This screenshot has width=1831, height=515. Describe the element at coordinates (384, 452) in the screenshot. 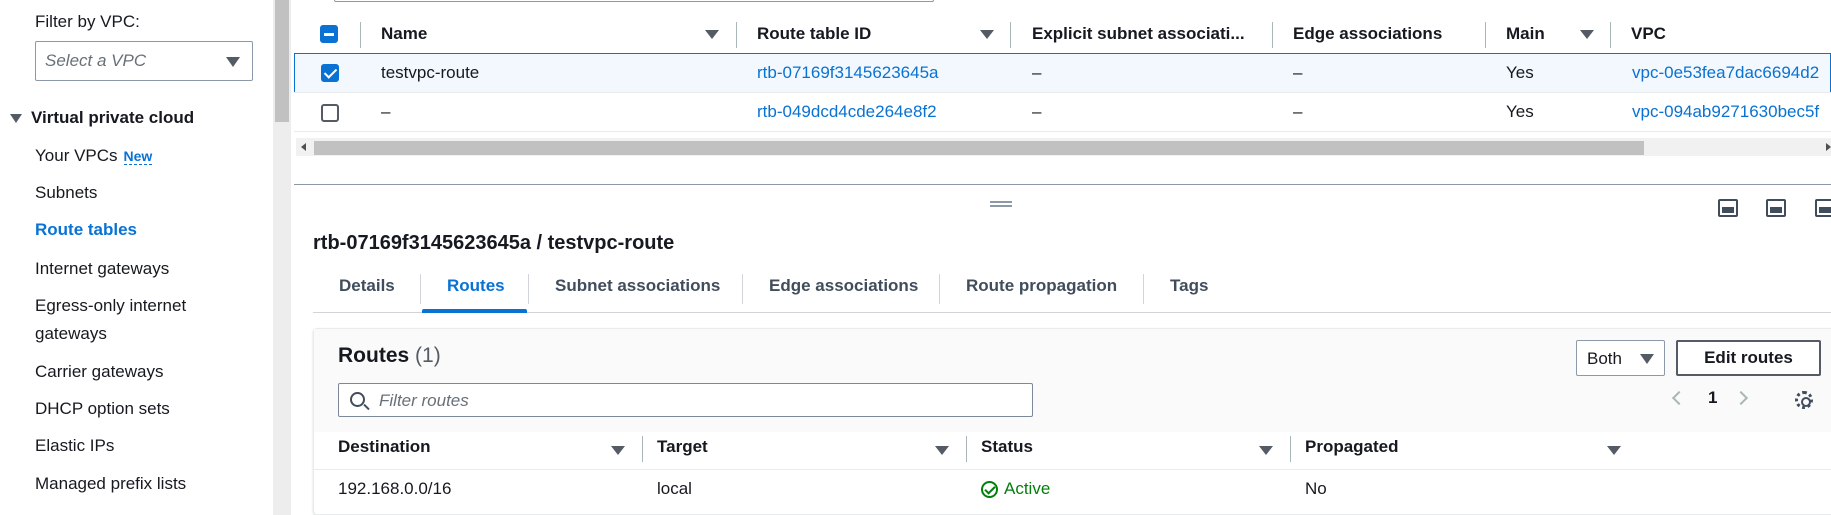

I see `col-destination: Destination` at that location.